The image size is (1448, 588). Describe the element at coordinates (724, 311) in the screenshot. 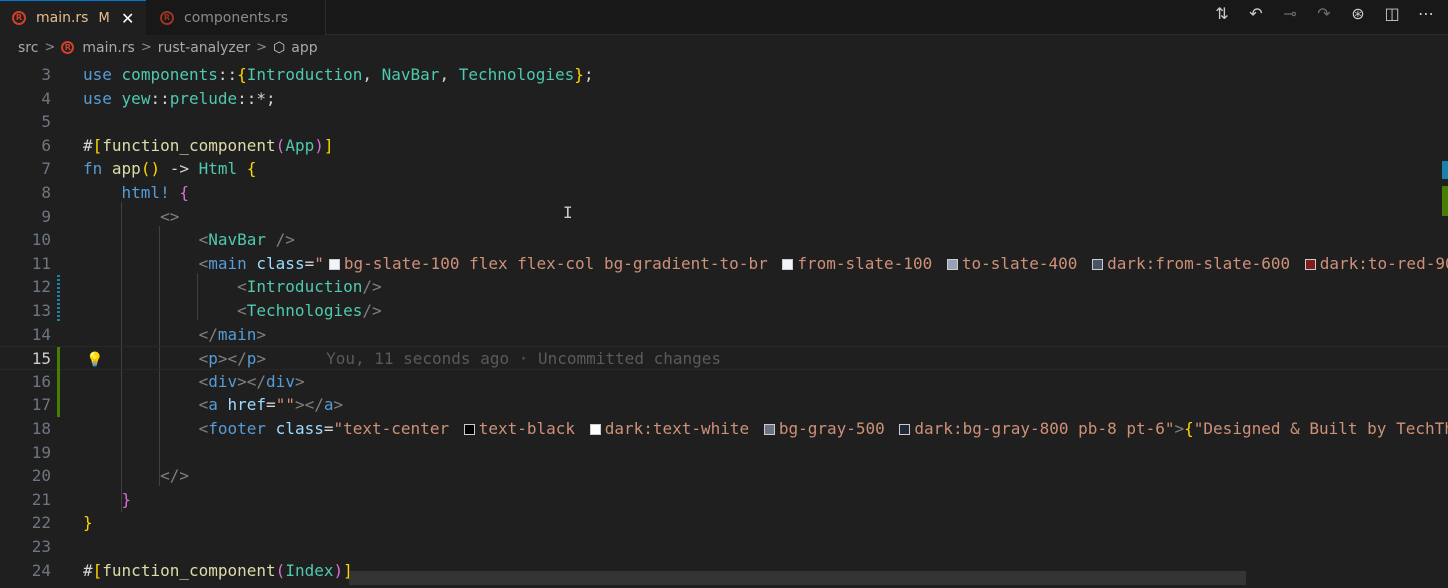

I see `code-line: 13 <Technologies/>` at that location.